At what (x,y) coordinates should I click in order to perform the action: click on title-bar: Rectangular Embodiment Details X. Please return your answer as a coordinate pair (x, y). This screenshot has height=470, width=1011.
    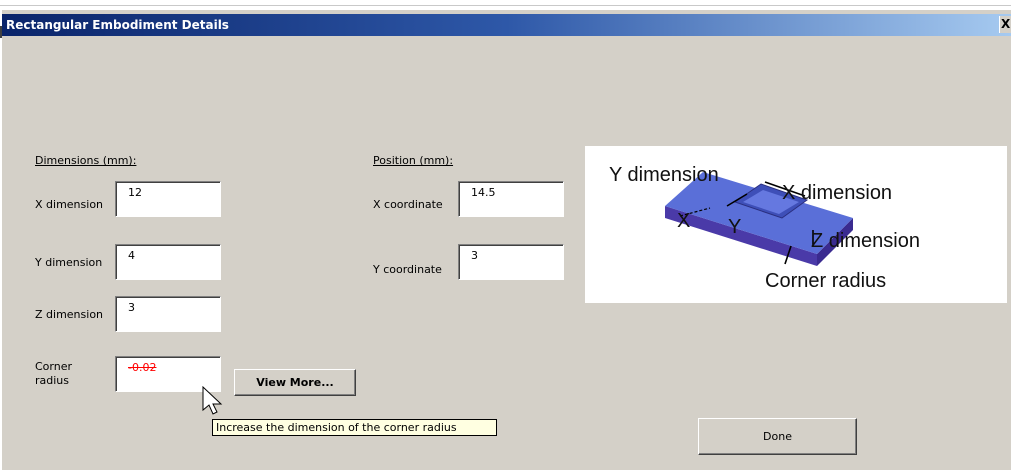
    Looking at the image, I should click on (506, 25).